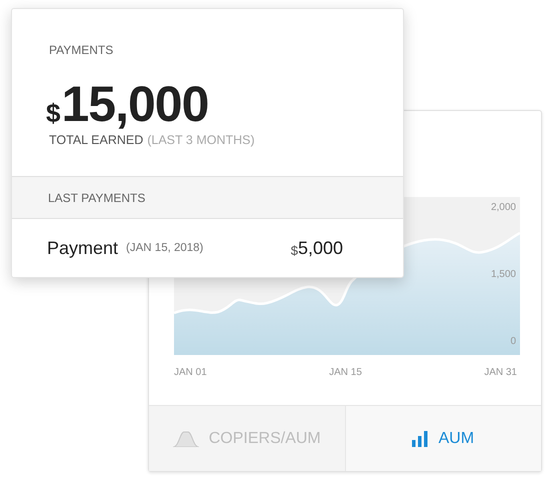 This screenshot has height=487, width=557. What do you see at coordinates (81, 50) in the screenshot?
I see `card-title: PAYMENTS` at bounding box center [81, 50].